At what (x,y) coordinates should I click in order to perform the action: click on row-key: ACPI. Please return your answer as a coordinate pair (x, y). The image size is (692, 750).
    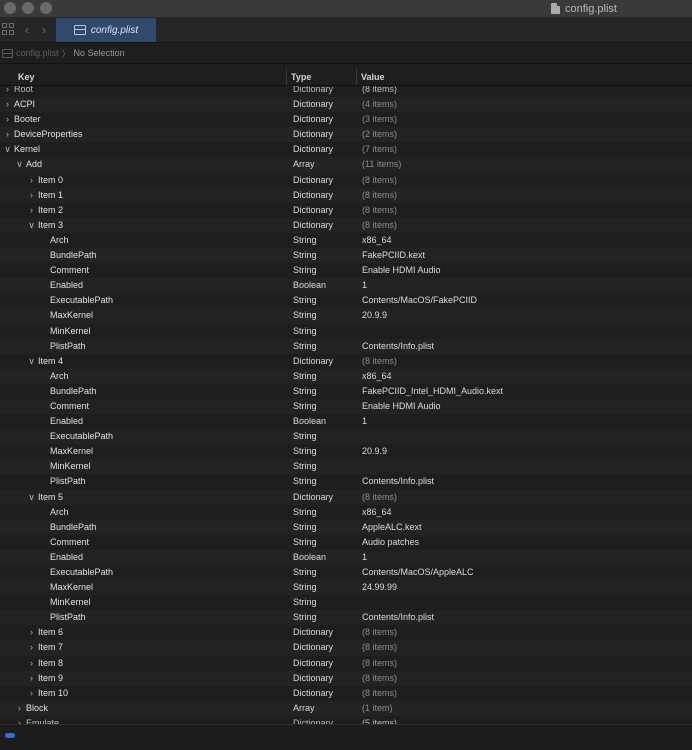
    Looking at the image, I should click on (24, 104).